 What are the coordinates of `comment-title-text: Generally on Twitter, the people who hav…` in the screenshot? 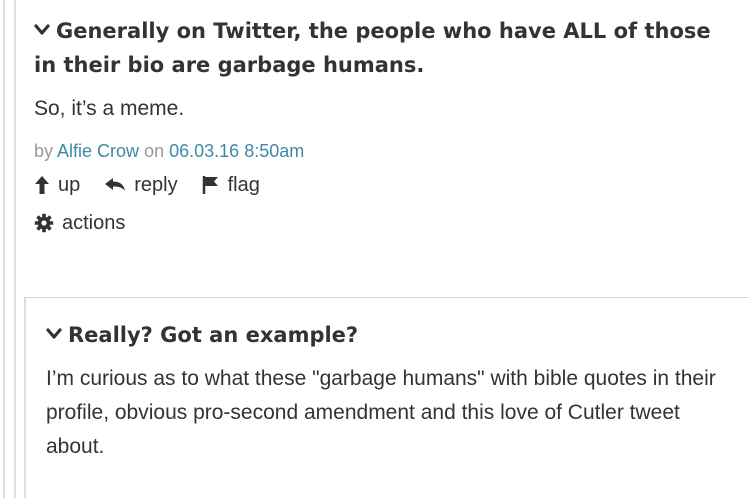 It's located at (372, 48).